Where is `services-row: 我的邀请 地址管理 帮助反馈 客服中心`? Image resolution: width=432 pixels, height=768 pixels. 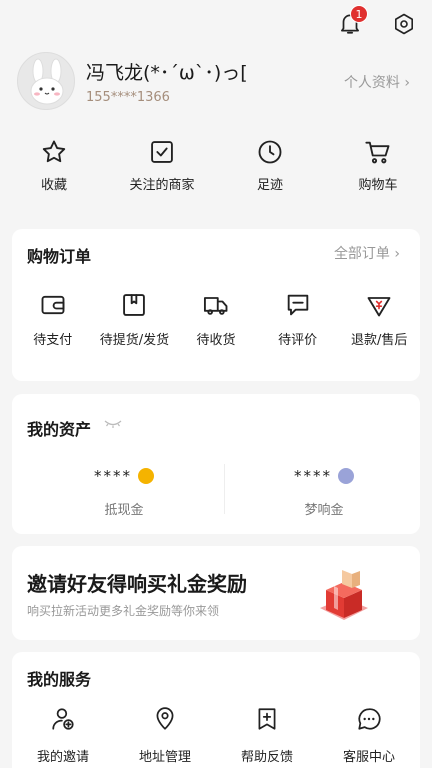
services-row: 我的邀请 地址管理 帮助反馈 客服中心 is located at coordinates (216, 735).